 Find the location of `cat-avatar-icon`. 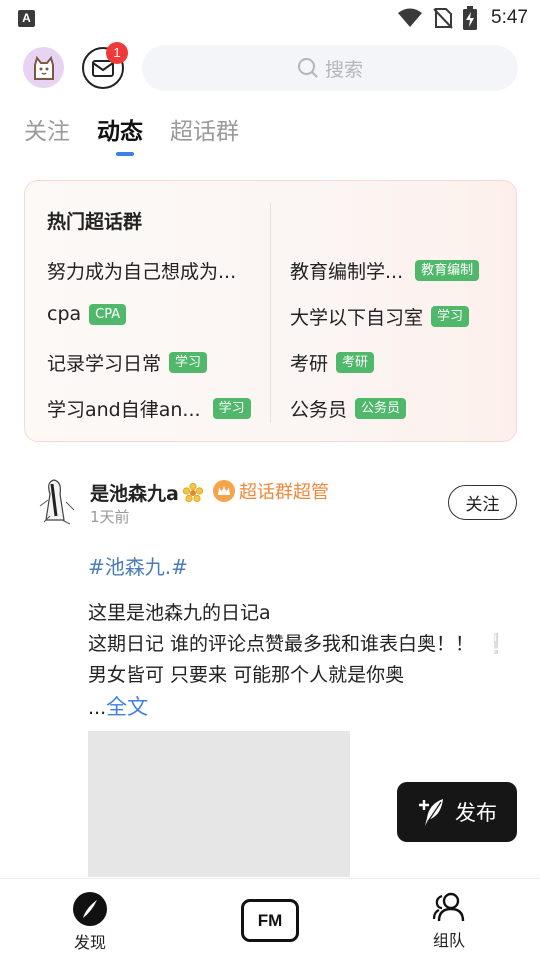

cat-avatar-icon is located at coordinates (43, 67).